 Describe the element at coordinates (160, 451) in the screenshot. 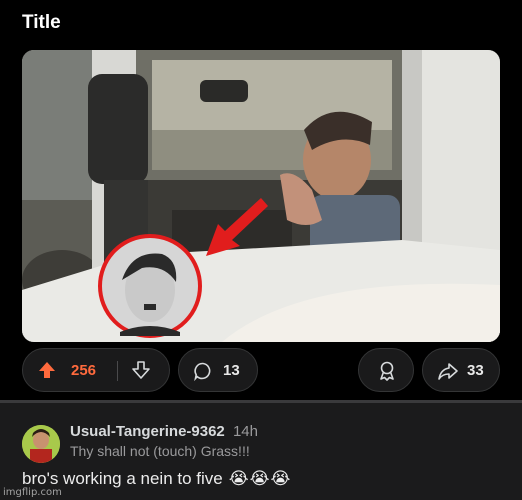

I see `user-flair: Thy shall not (touch) Grass!!!` at that location.